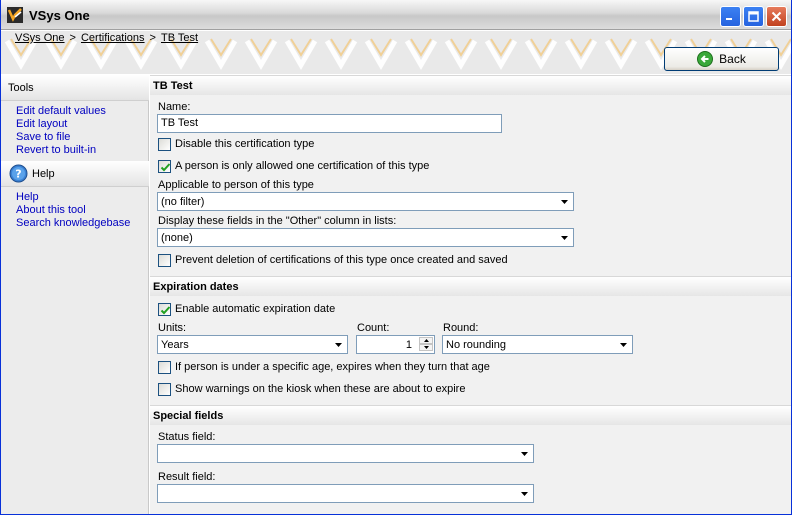 The image size is (792, 515). I want to click on disable-cert-label: Disable this certification type, so click(245, 144).